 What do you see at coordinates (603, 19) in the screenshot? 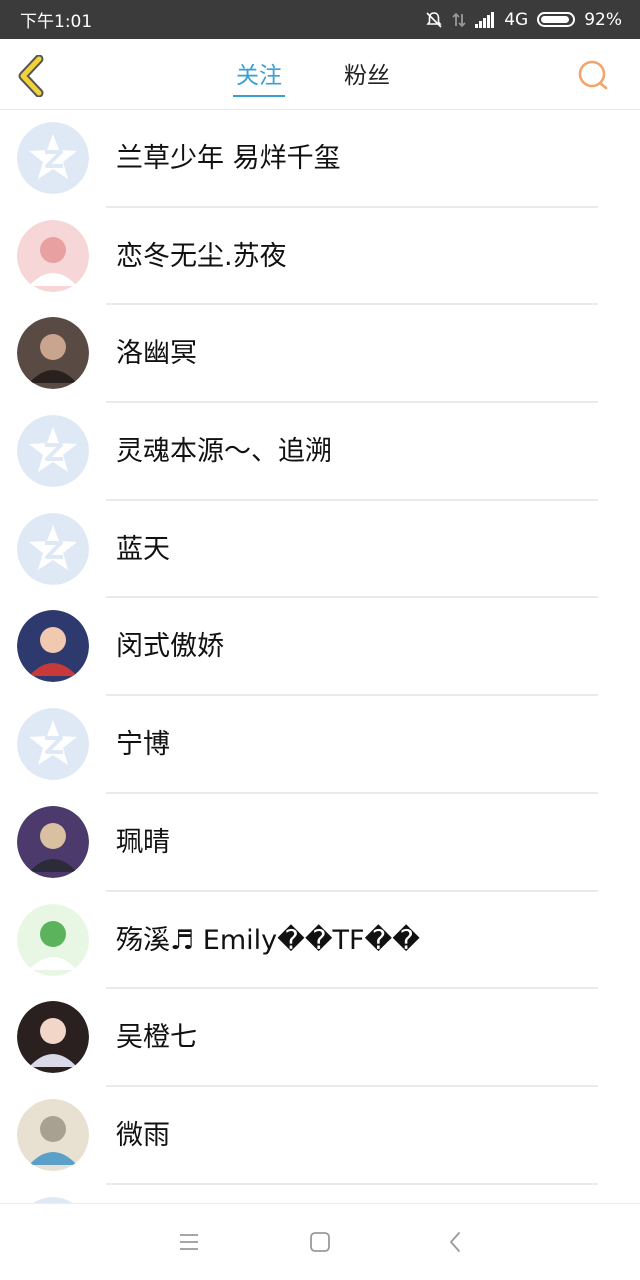
I see `battery-percent: 92%` at bounding box center [603, 19].